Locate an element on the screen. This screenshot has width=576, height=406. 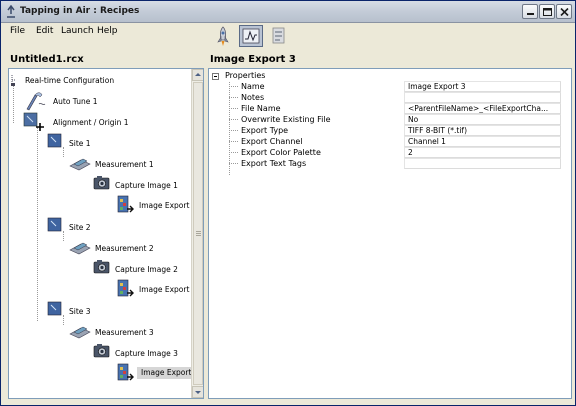
tree-scrollbar is located at coordinates (197, 233).